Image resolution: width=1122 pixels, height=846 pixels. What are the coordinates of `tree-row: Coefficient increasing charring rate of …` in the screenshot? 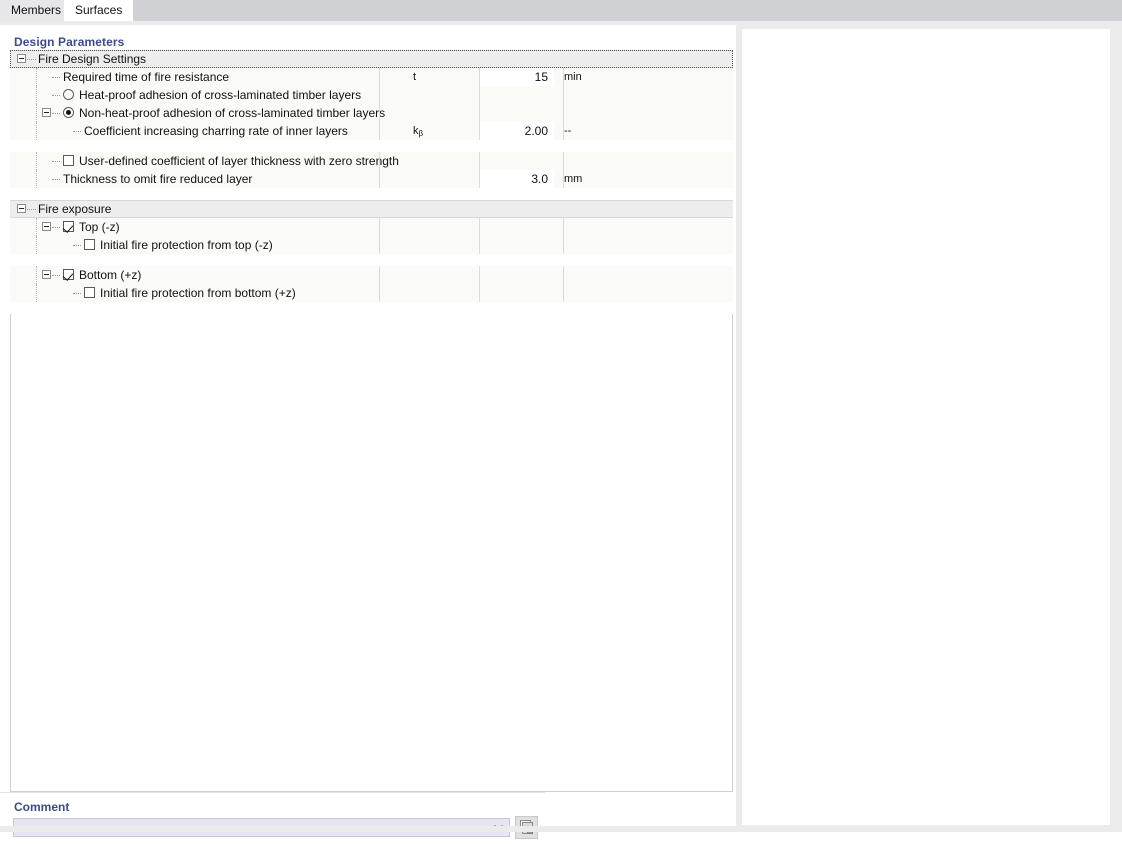 It's located at (371, 131).